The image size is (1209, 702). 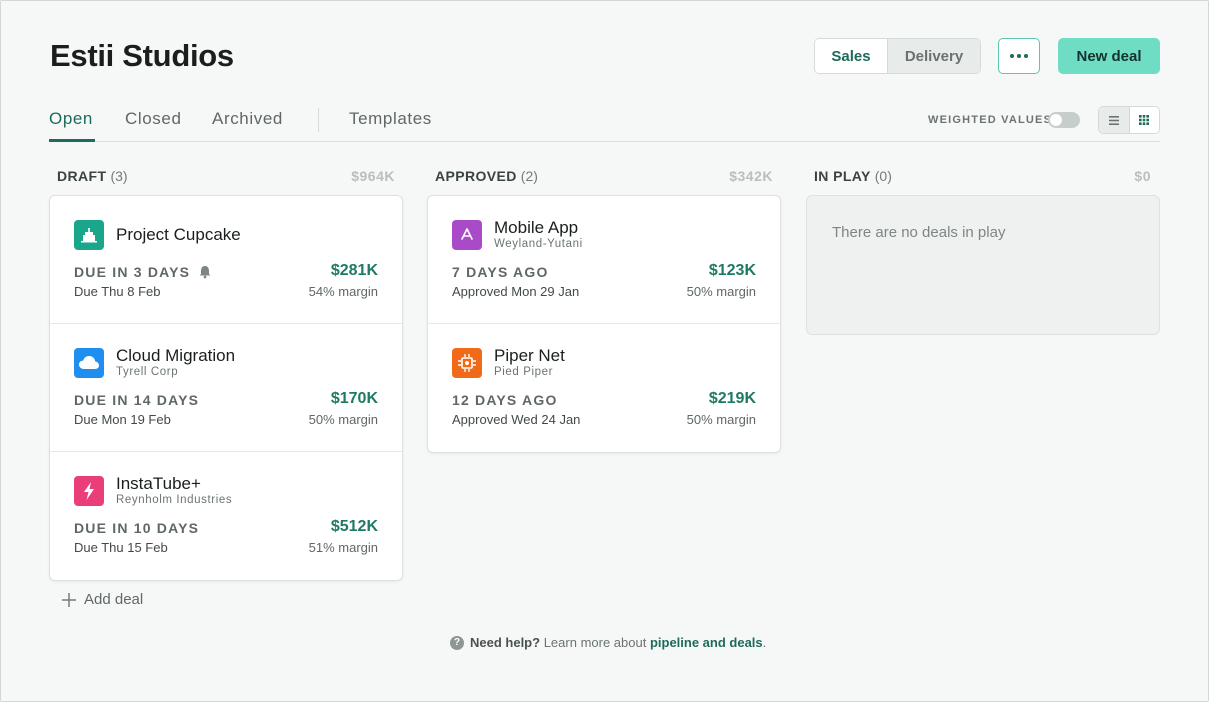 I want to click on deal-date: Due Thu 15 Feb, so click(x=121, y=547).